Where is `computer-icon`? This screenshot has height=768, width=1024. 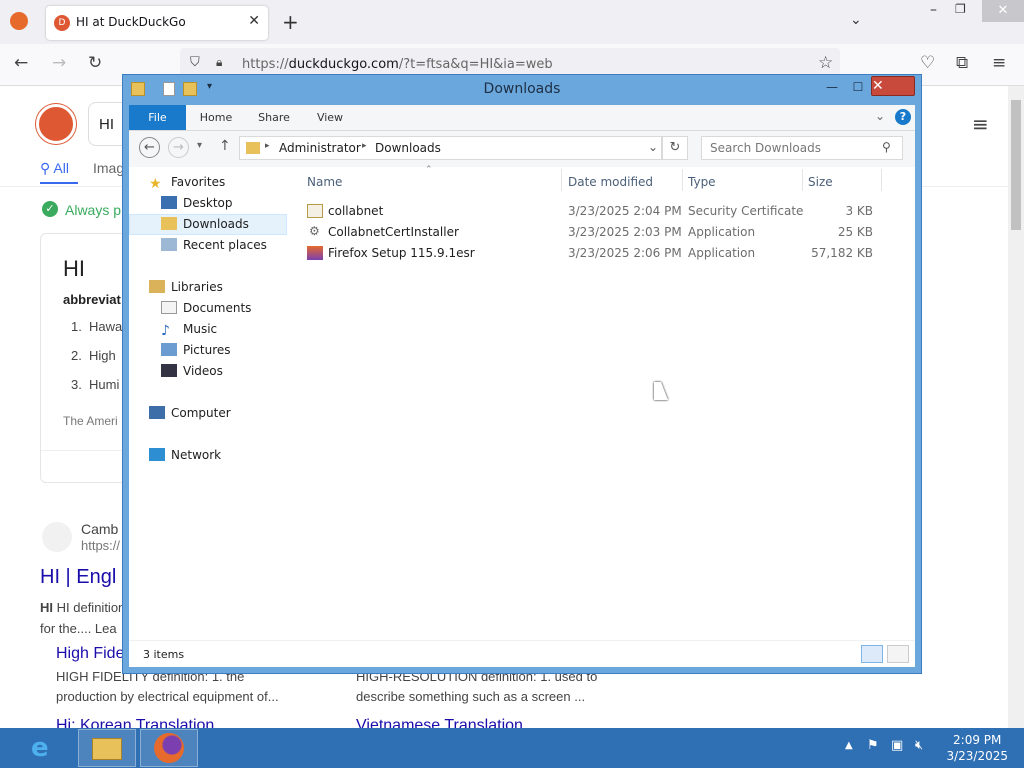
computer-icon is located at coordinates (157, 412).